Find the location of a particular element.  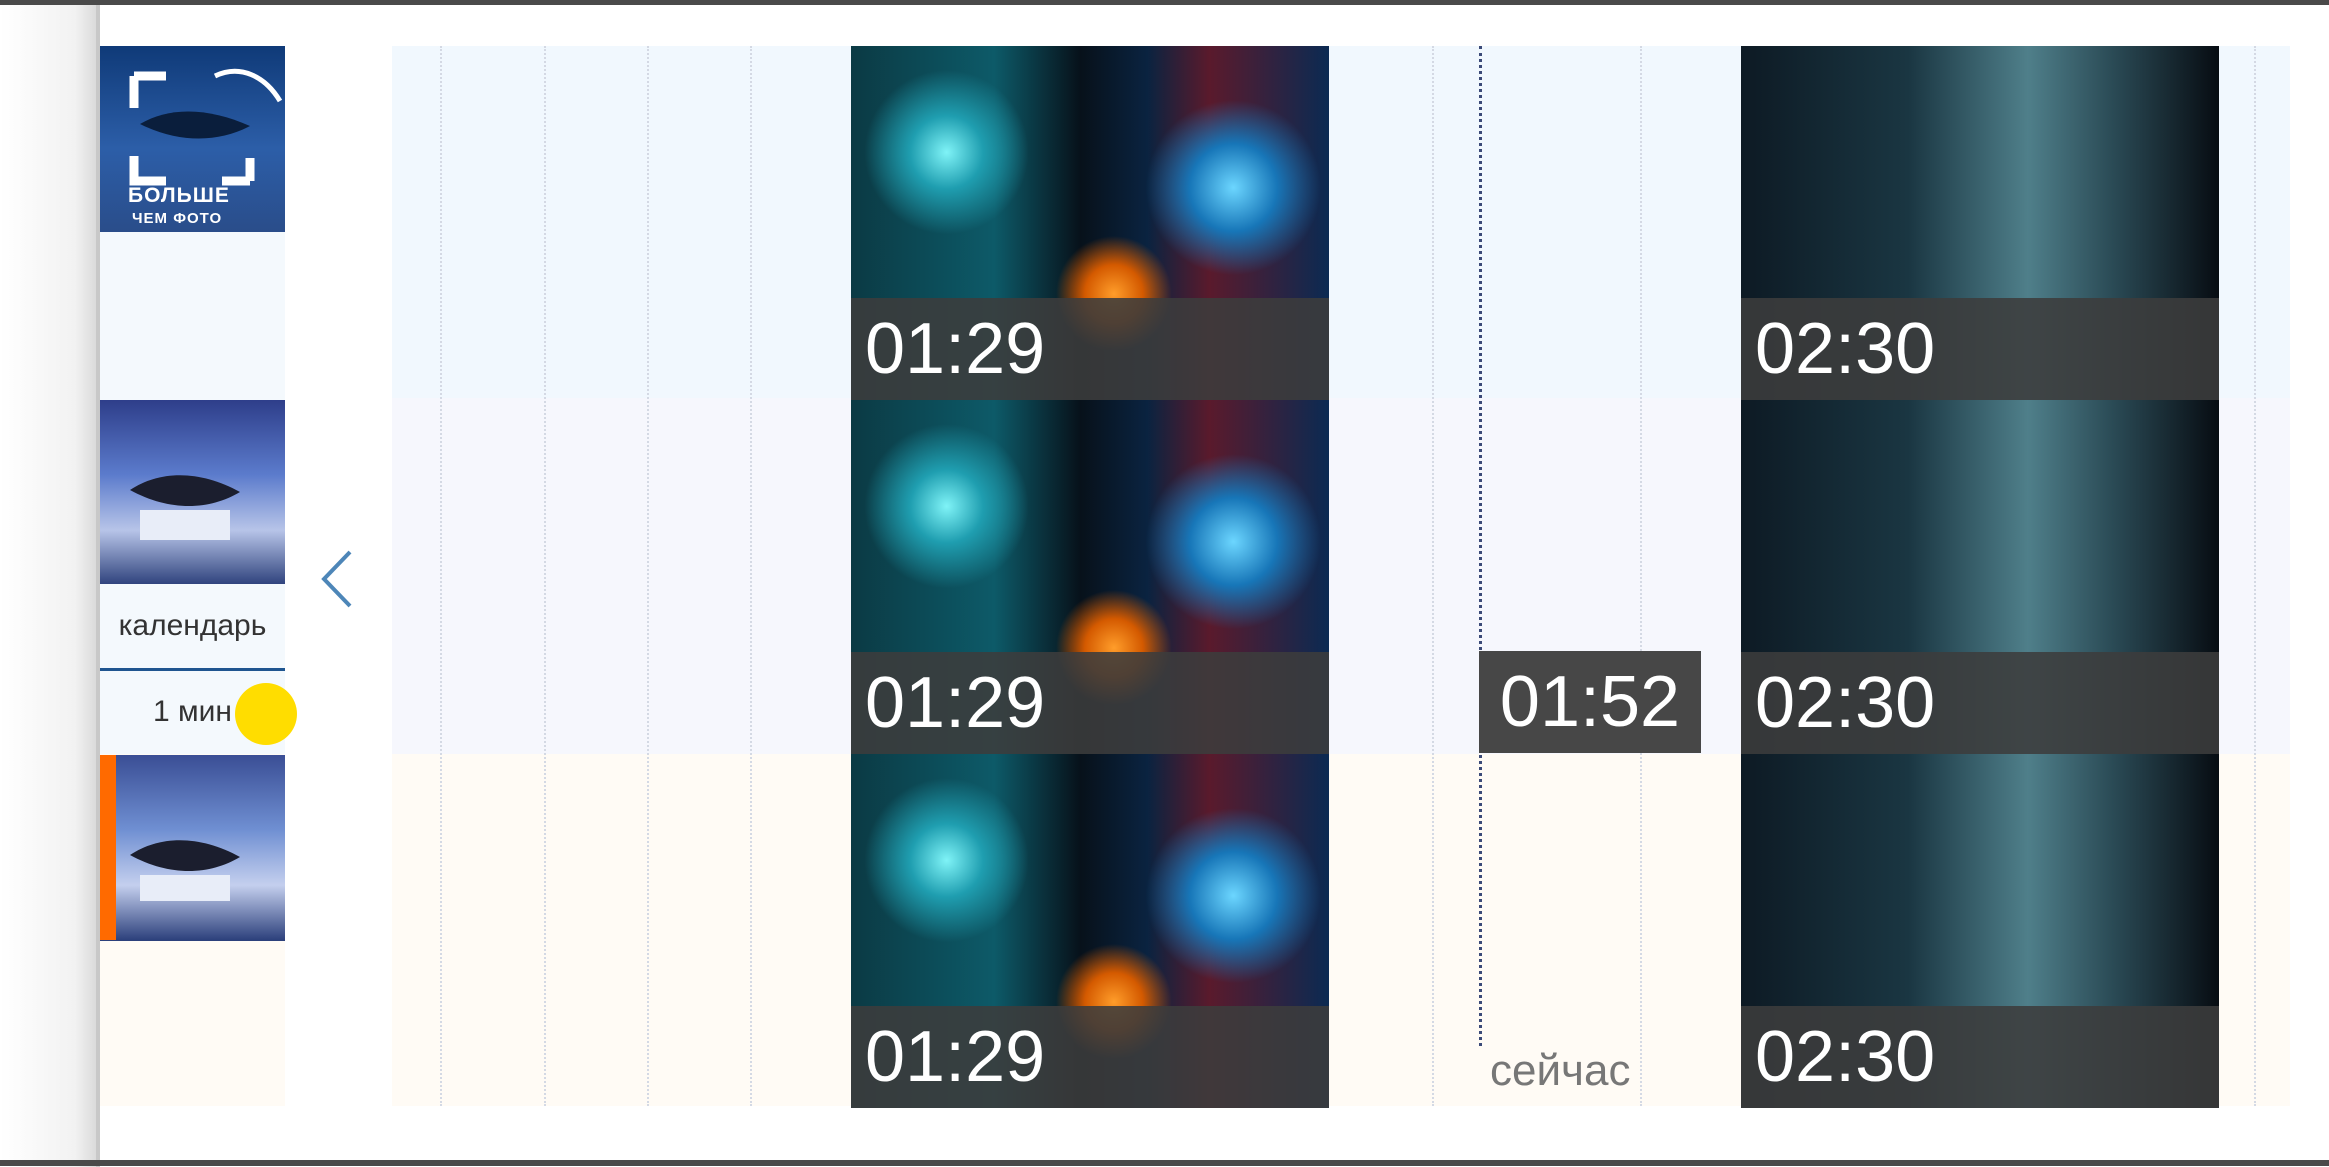

selected-row-marker is located at coordinates (108, 847).